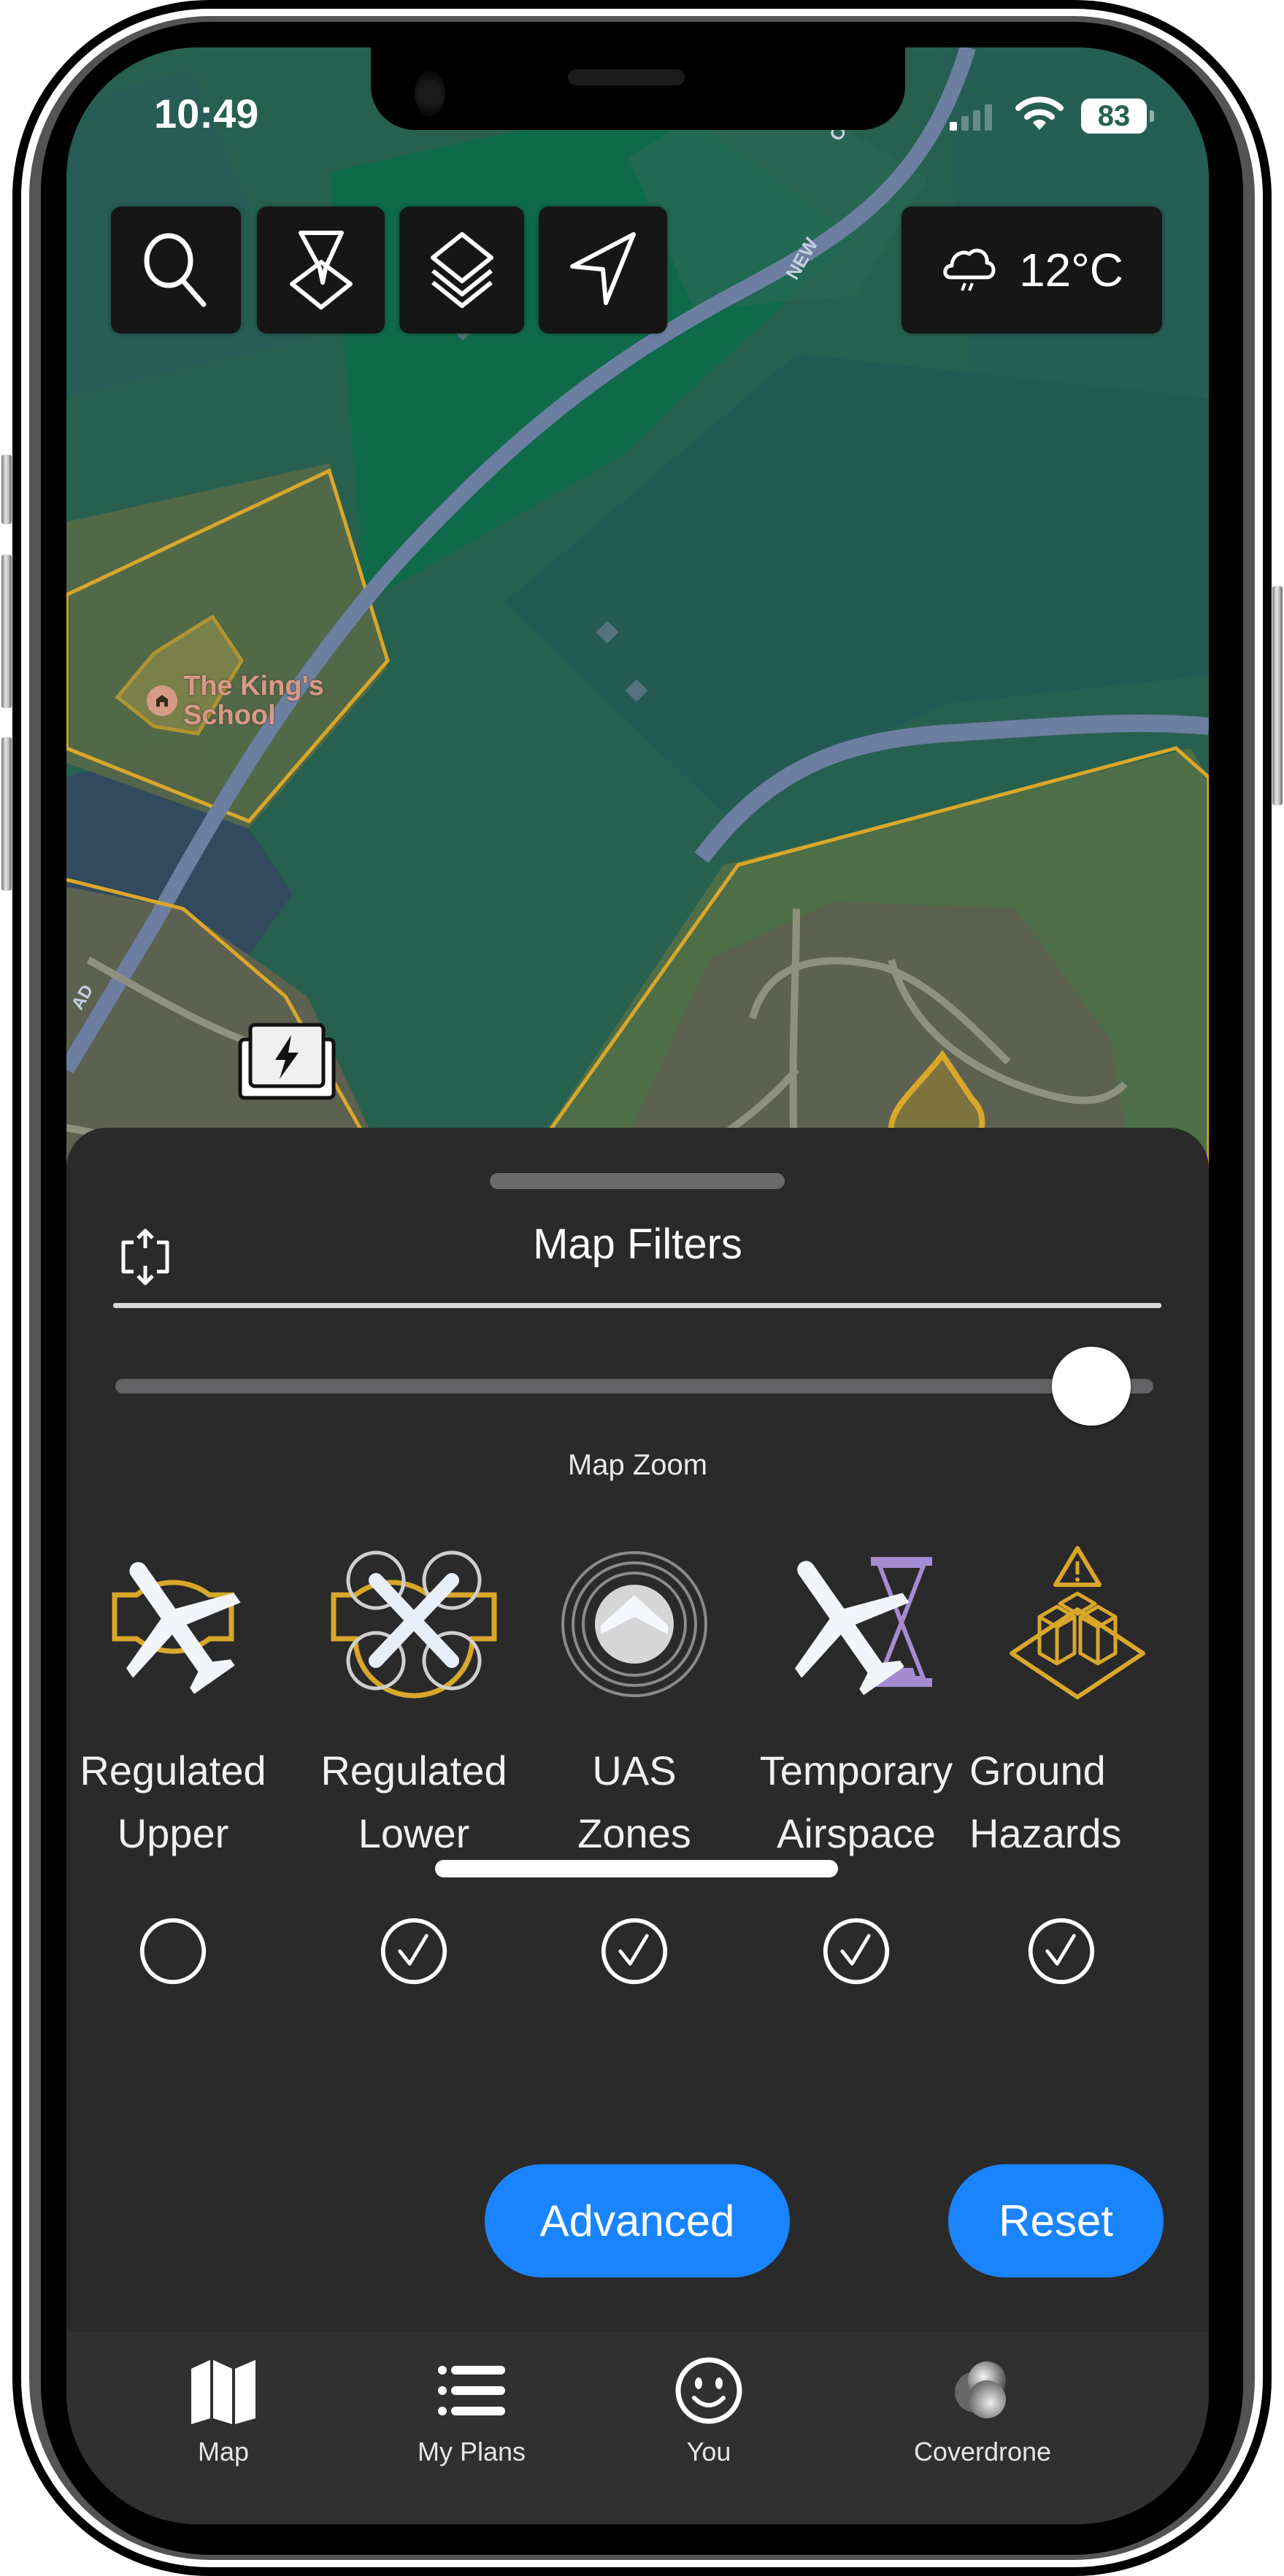 The width and height of the screenshot is (1284, 2576). I want to click on title-divider, so click(637, 1305).